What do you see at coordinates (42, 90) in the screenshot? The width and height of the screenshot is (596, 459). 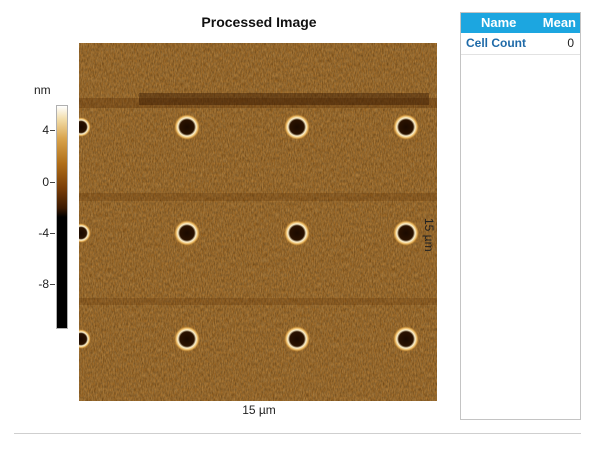 I see `colorbar-unit: nm` at bounding box center [42, 90].